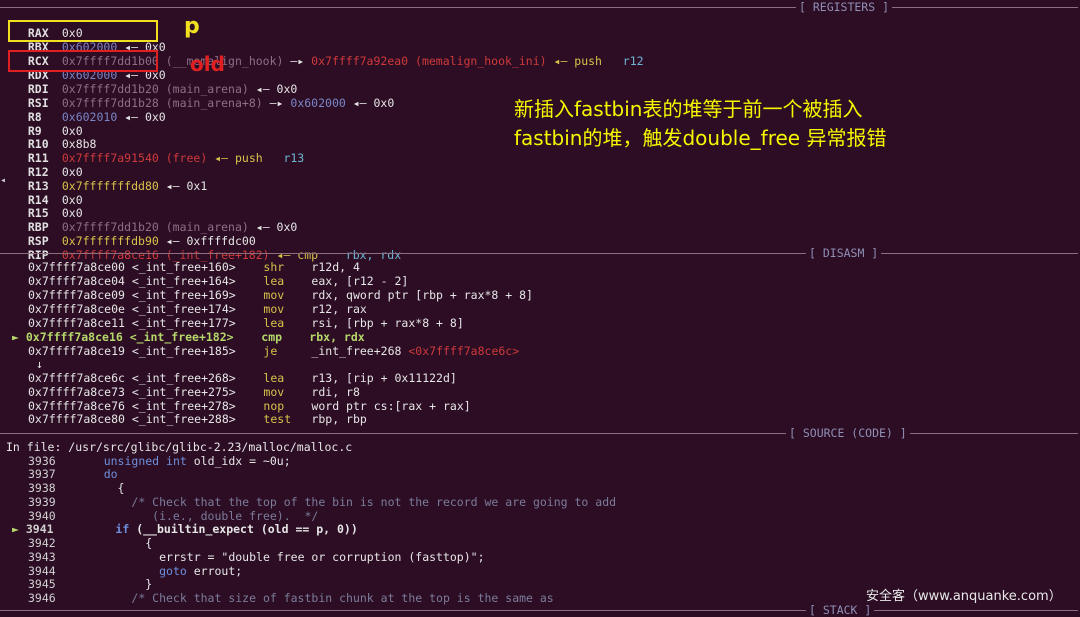  What do you see at coordinates (135, 571) in the screenshot?
I see `source-line: 3944 goto errout;` at bounding box center [135, 571].